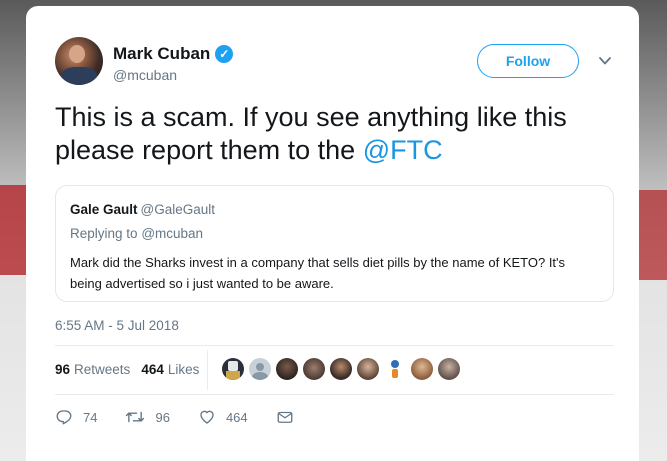  Describe the element at coordinates (76, 417) in the screenshot. I see `reply-action: 74` at that location.